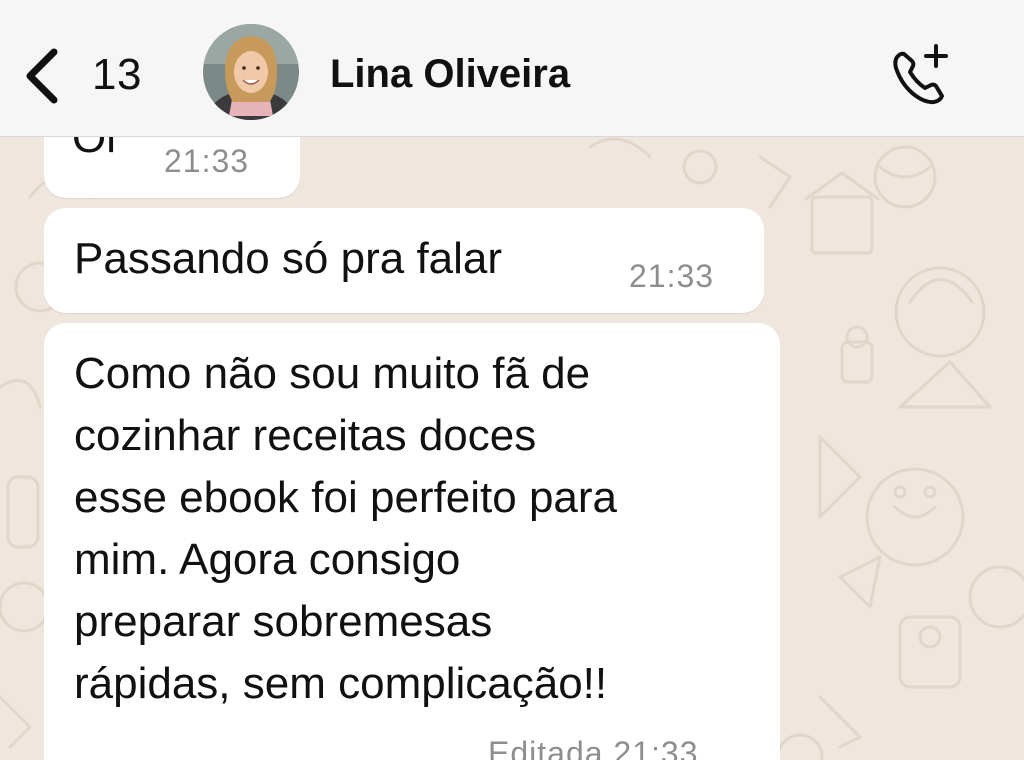 Image resolution: width=1024 pixels, height=760 pixels. Describe the element at coordinates (94, 149) in the screenshot. I see `message-text: Oi` at that location.